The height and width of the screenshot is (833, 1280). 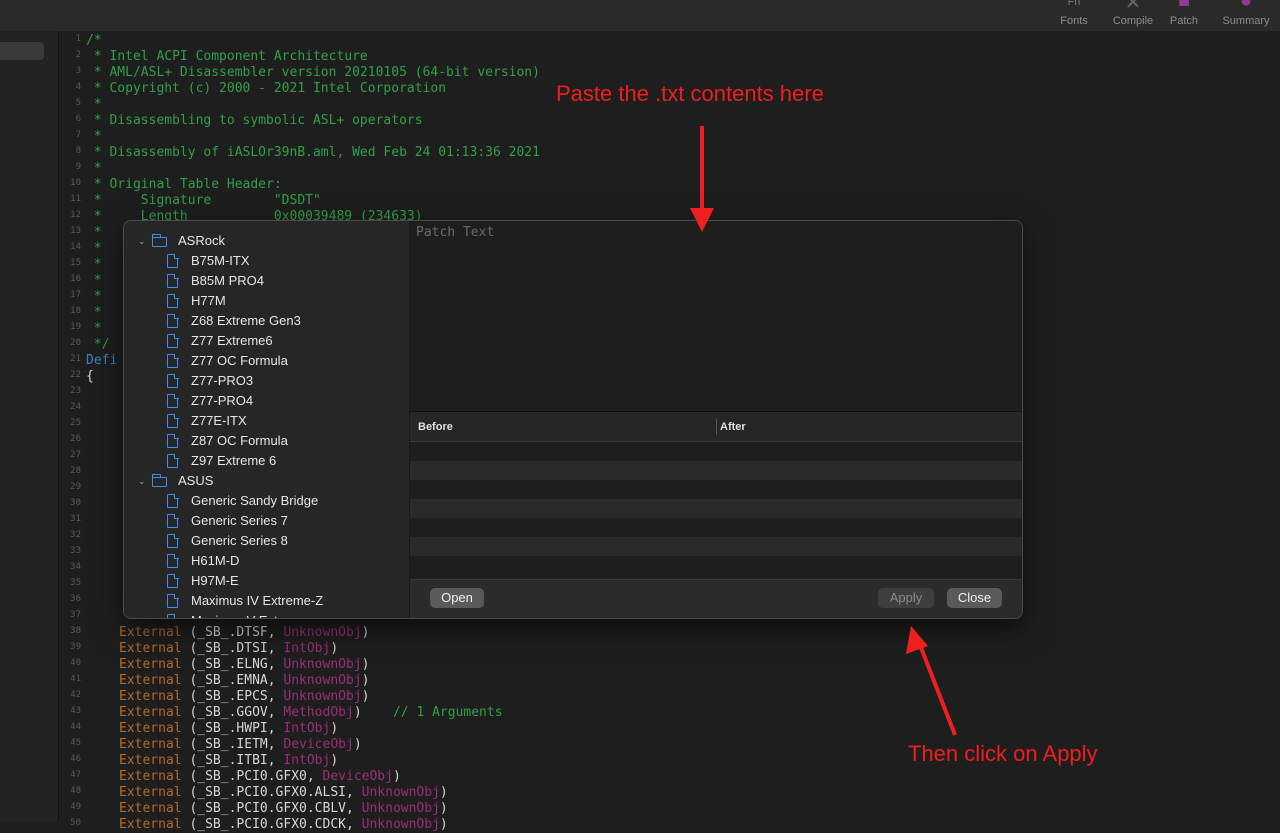 What do you see at coordinates (702, 179) in the screenshot?
I see `arrow-to-patch-text` at bounding box center [702, 179].